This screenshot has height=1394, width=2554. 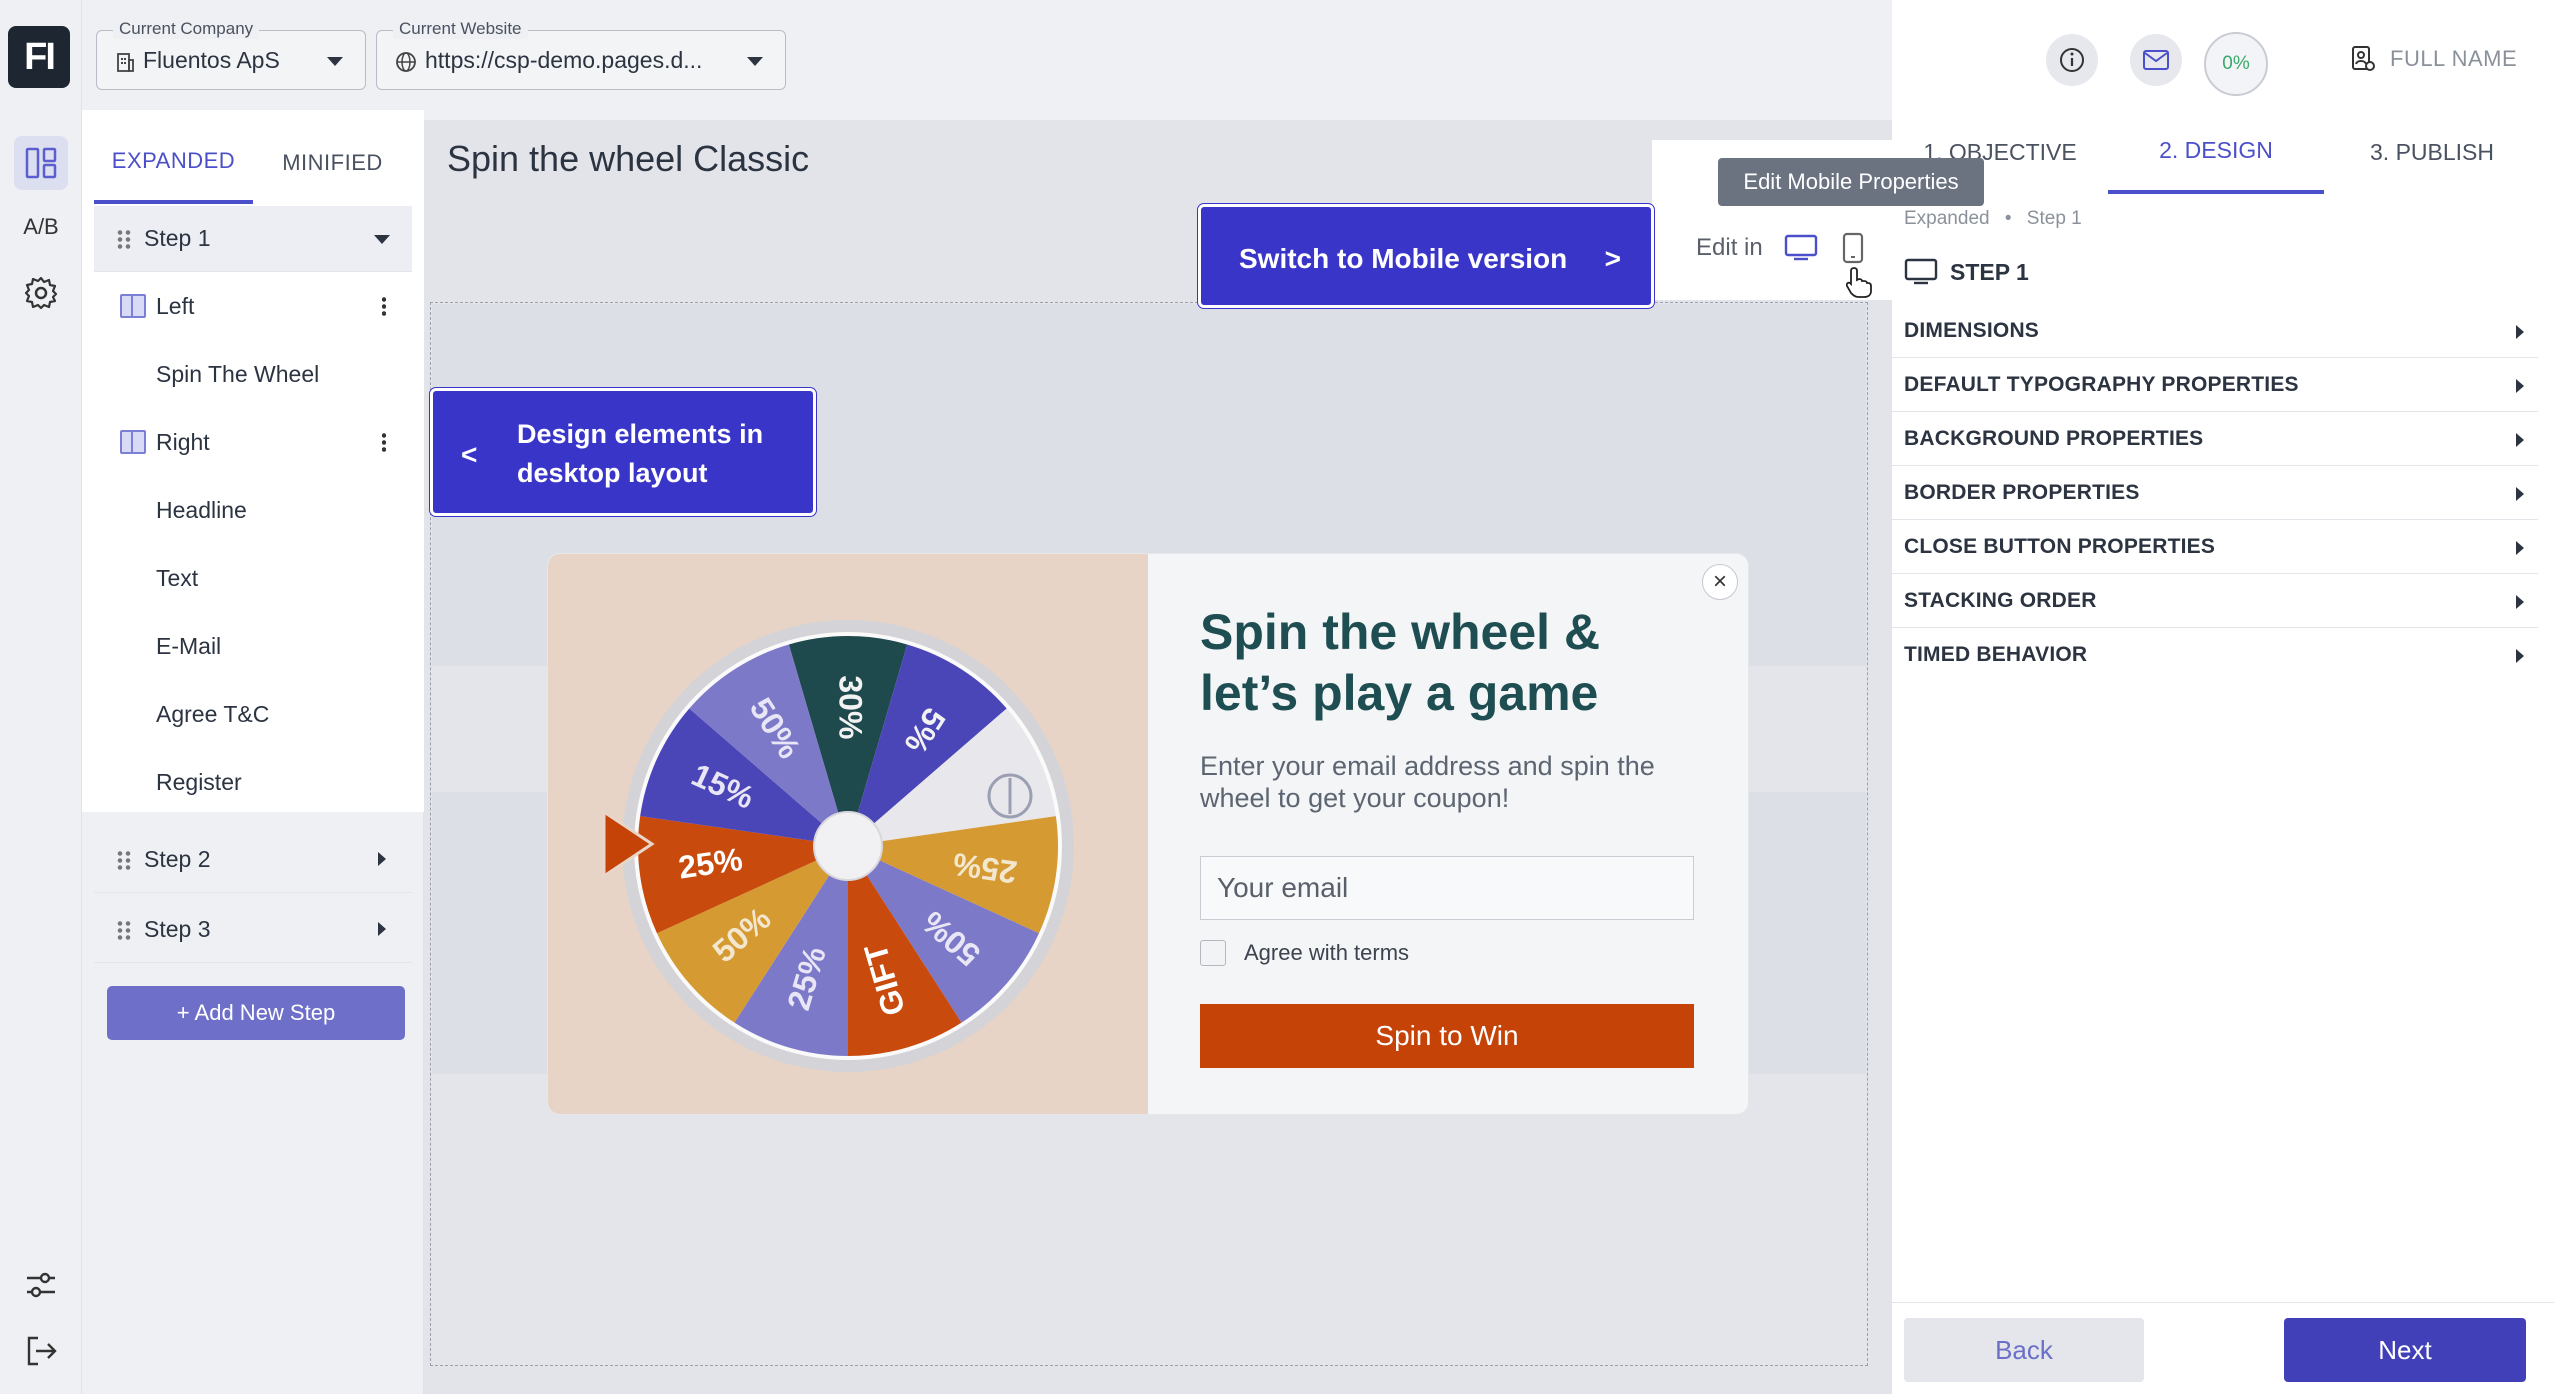 I want to click on section-label: DIMENSIONS, so click(x=1972, y=330).